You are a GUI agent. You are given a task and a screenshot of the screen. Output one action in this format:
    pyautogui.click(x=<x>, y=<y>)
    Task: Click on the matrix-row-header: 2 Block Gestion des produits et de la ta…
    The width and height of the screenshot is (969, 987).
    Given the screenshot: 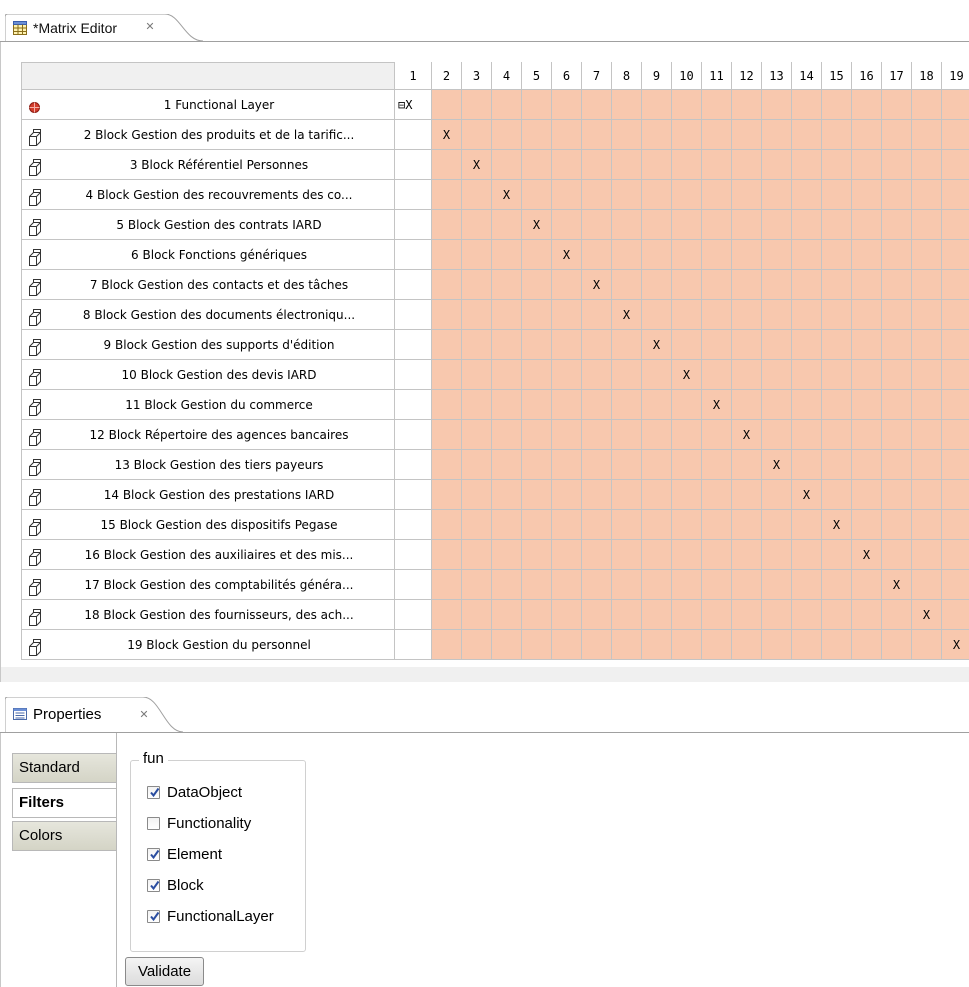 What is the action you would take?
    pyautogui.click(x=208, y=135)
    